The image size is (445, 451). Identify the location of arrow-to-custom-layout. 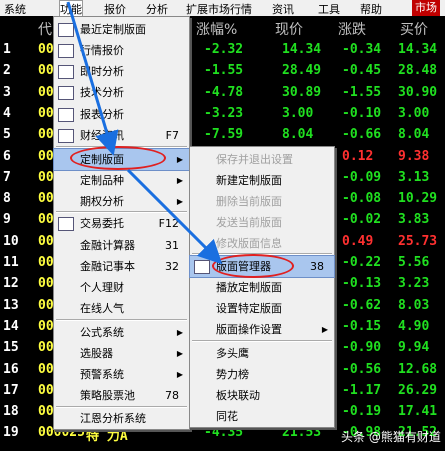
(92, 78).